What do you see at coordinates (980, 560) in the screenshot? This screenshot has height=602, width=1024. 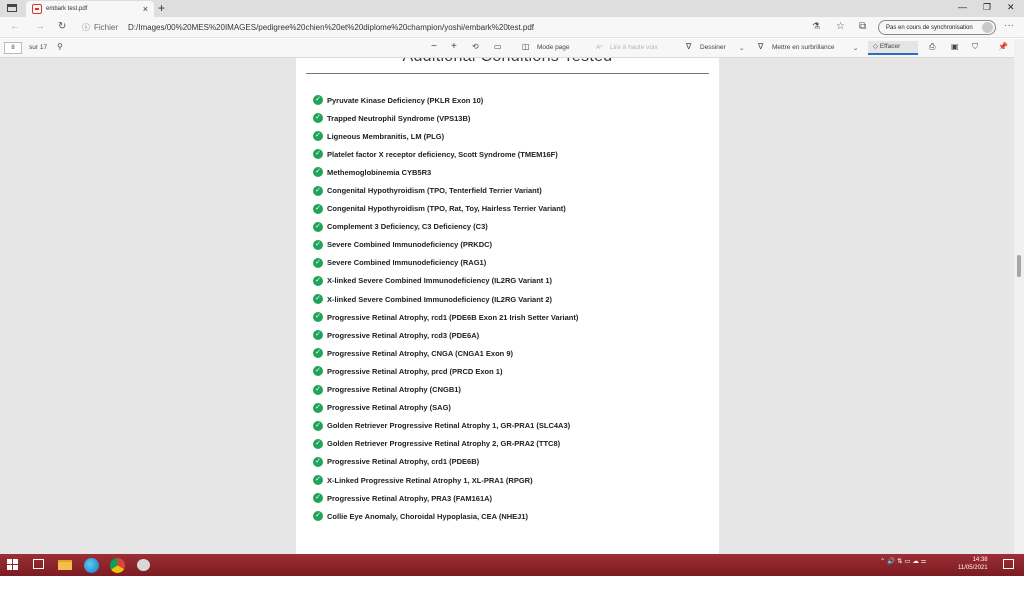 I see `clock-time: 14:38` at bounding box center [980, 560].